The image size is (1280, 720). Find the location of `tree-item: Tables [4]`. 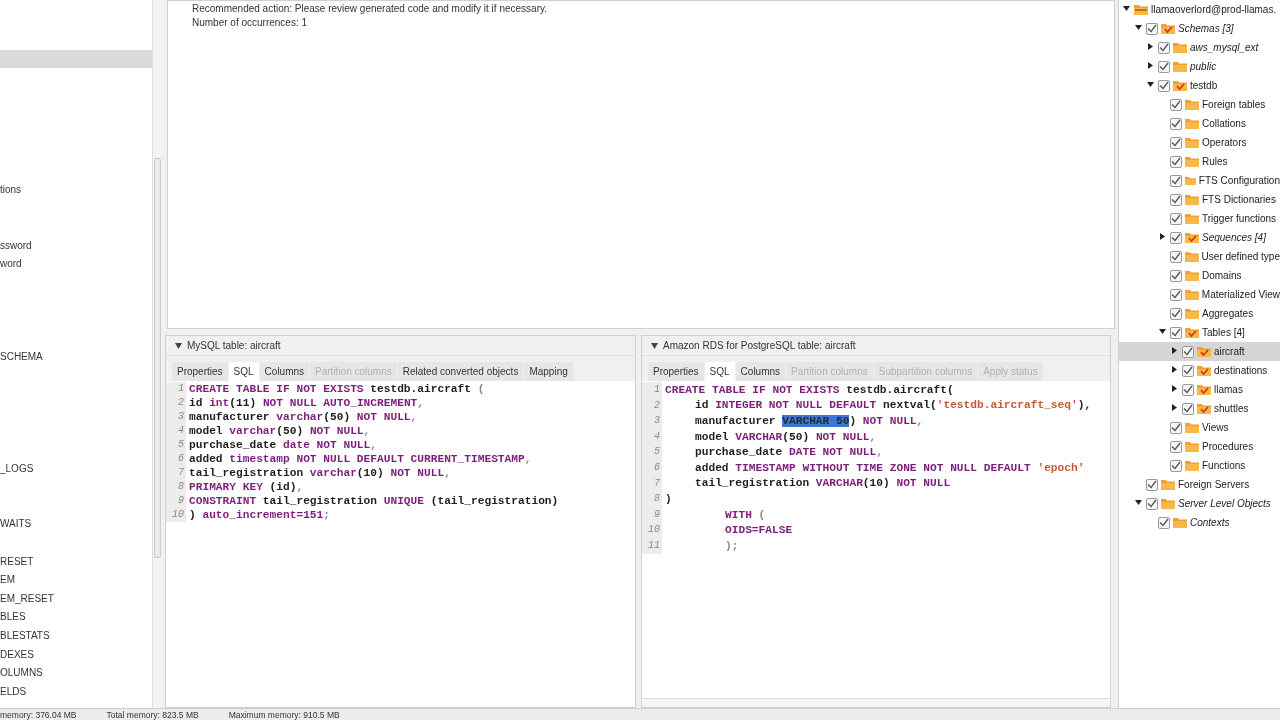

tree-item: Tables [4] is located at coordinates (1199, 332).